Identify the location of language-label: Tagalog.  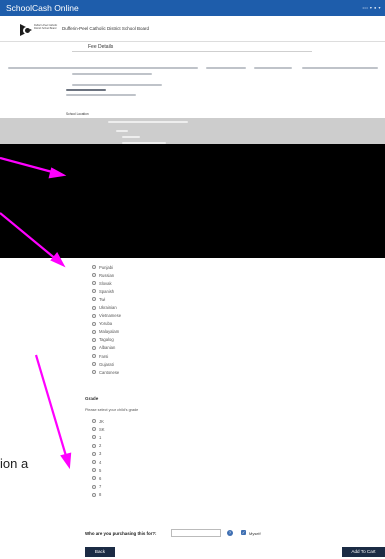
(106, 340).